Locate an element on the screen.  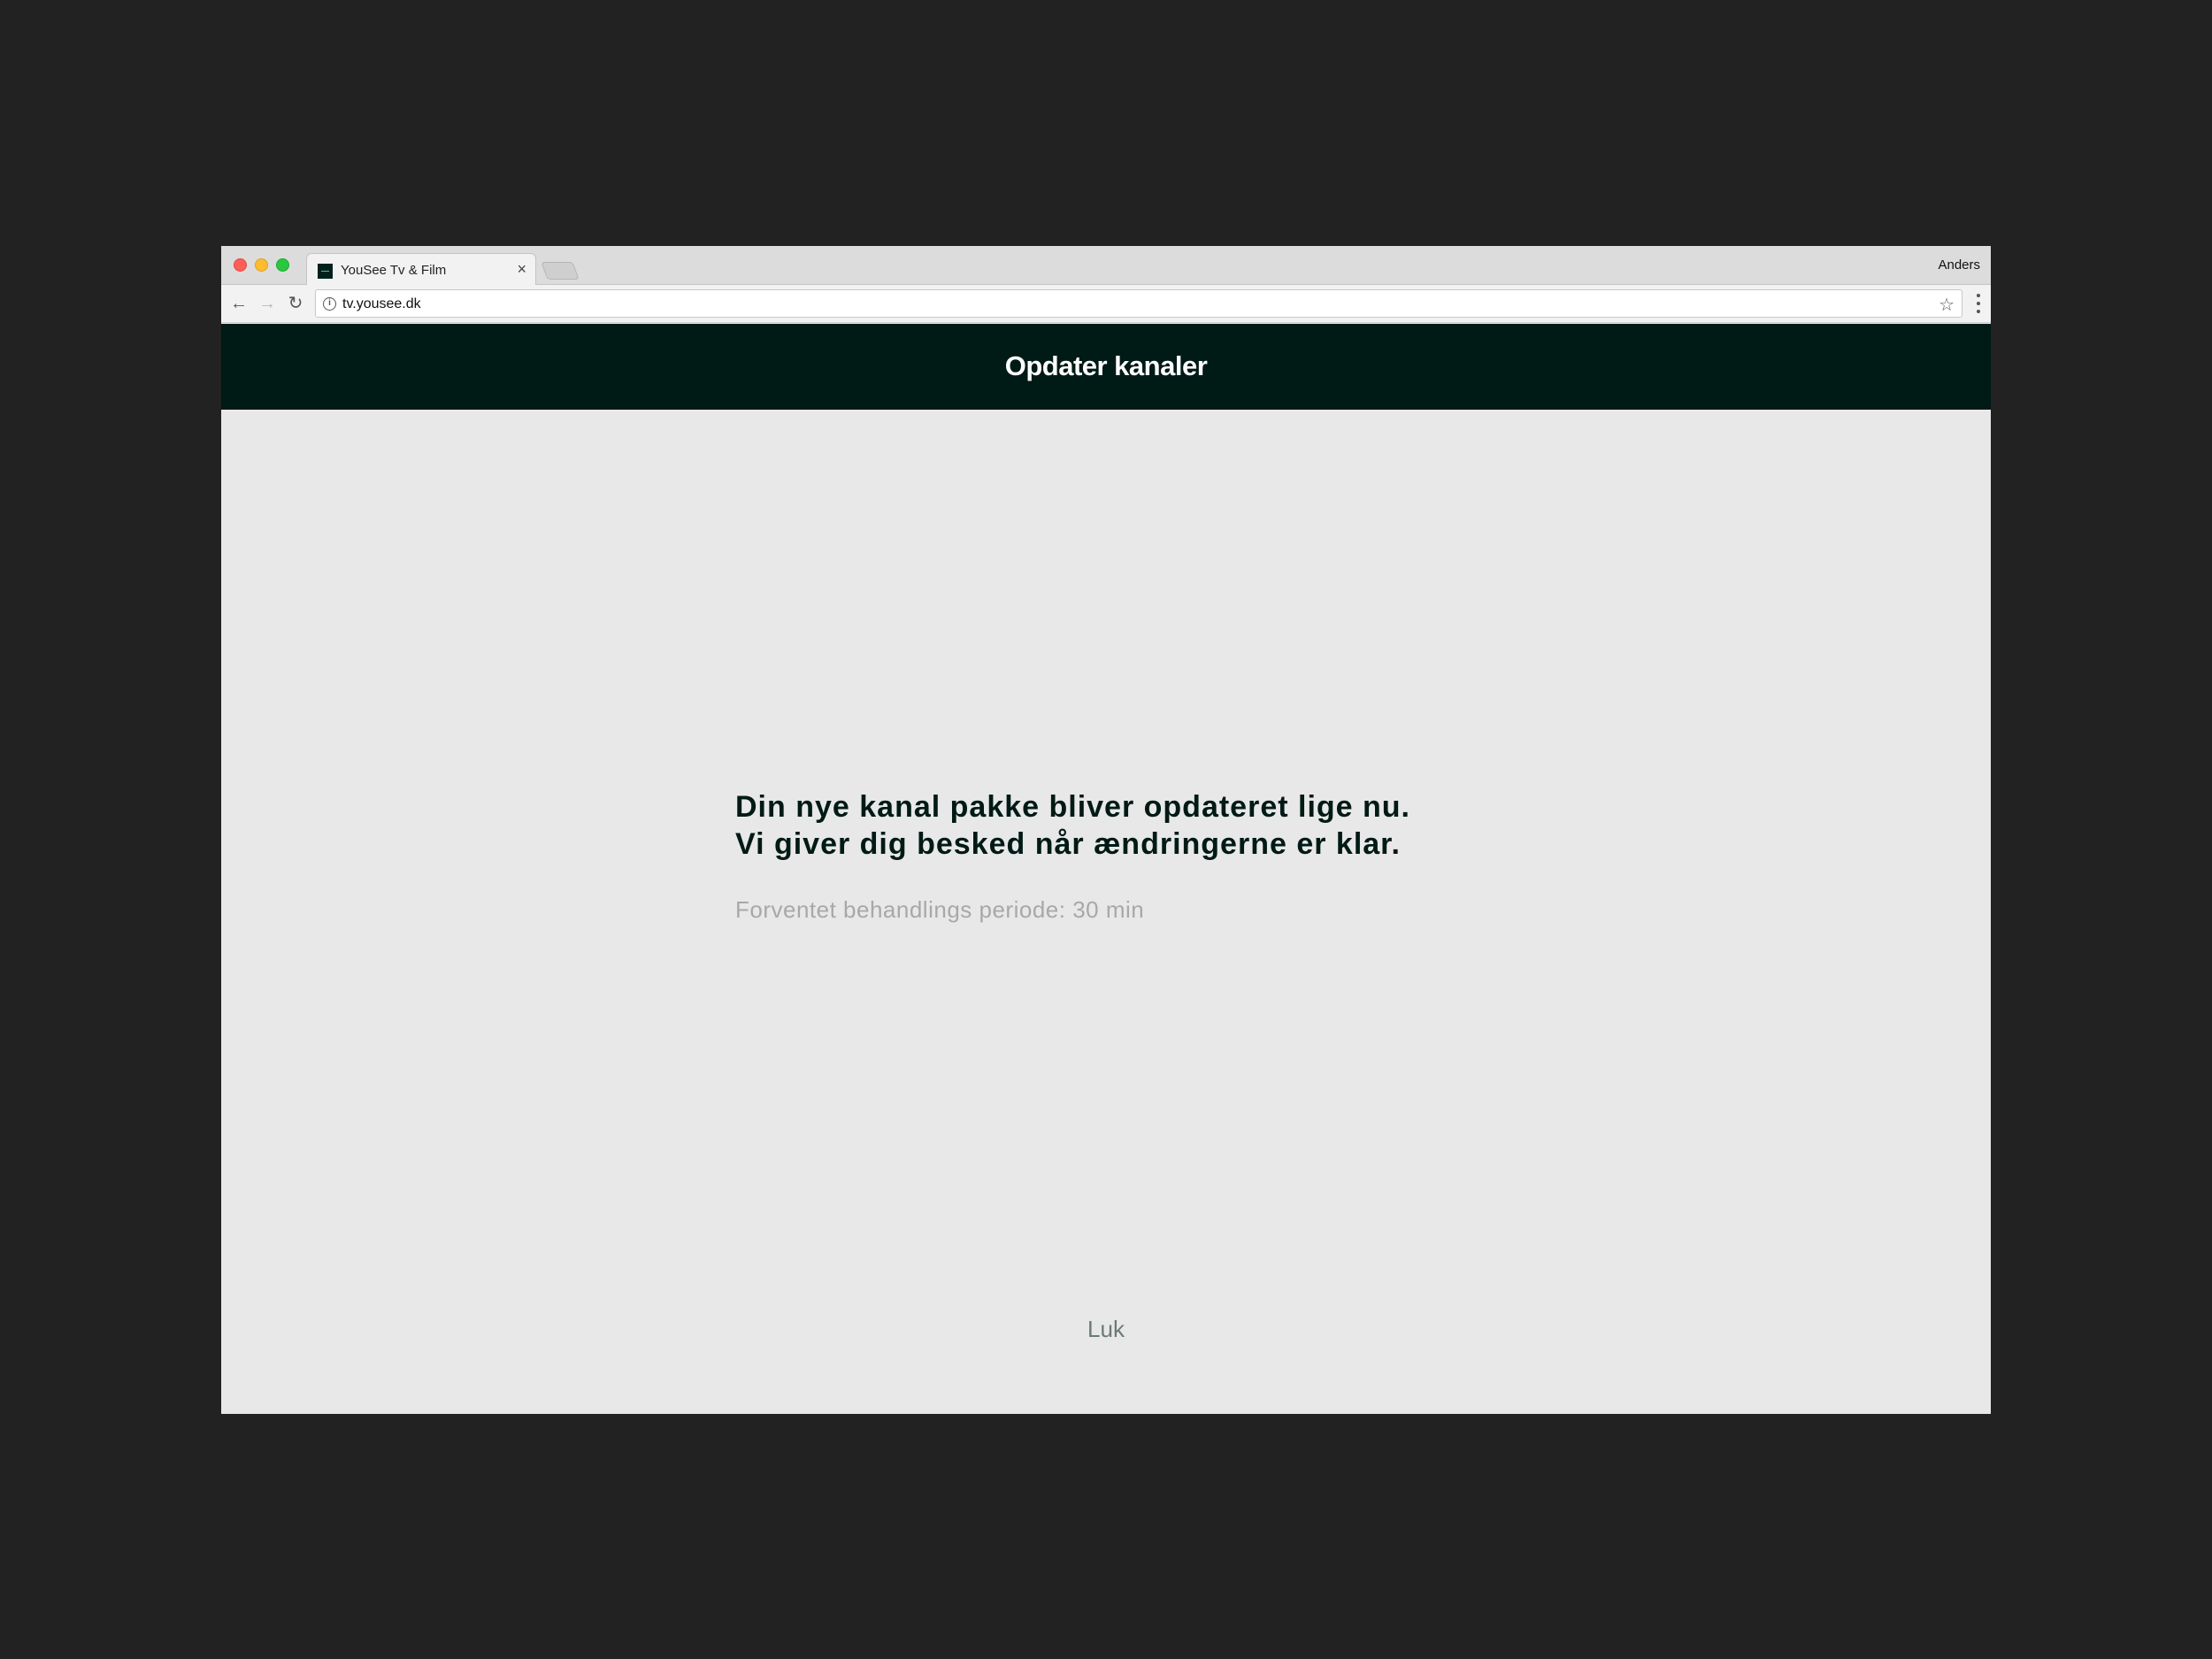
reload-icon: ↻ is located at coordinates (296, 304).